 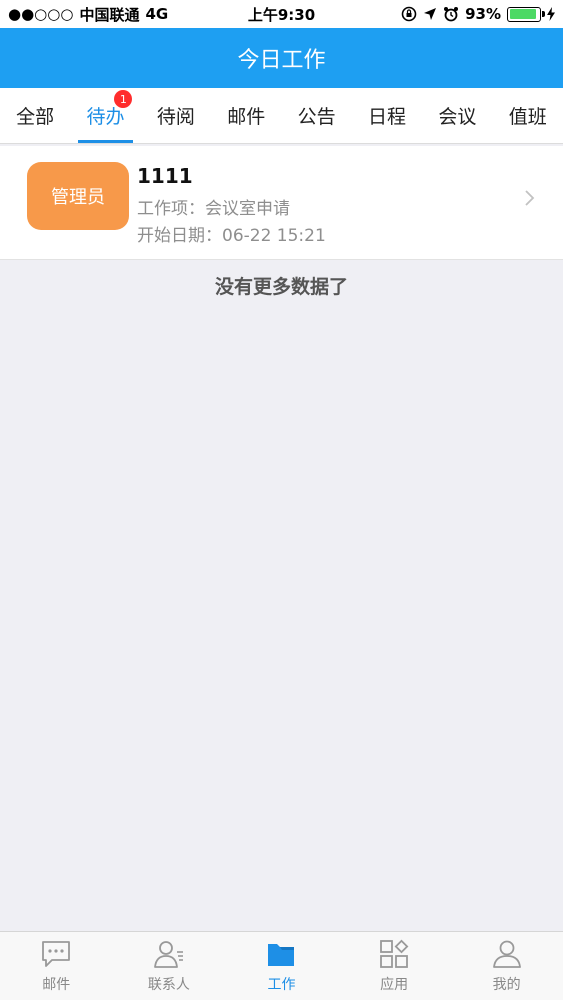 I want to click on header-bar: 今日工作, so click(x=281, y=58).